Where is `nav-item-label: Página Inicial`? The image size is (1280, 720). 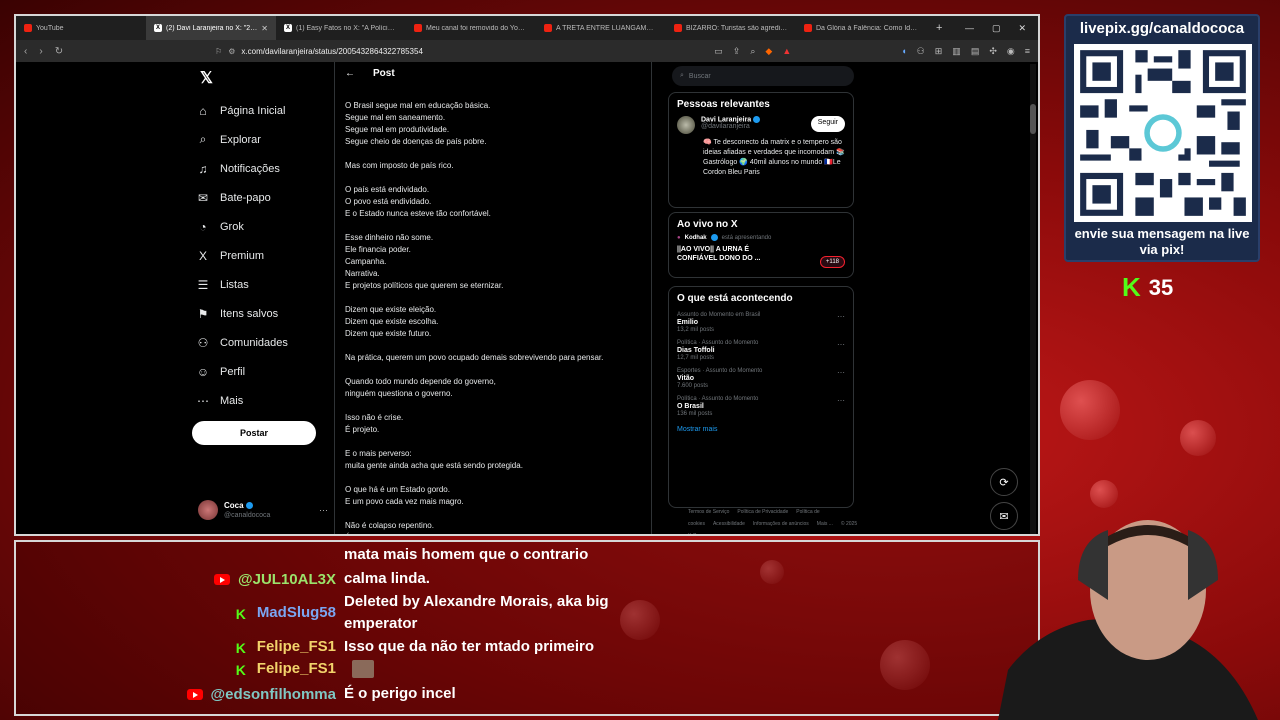 nav-item-label: Página Inicial is located at coordinates (253, 110).